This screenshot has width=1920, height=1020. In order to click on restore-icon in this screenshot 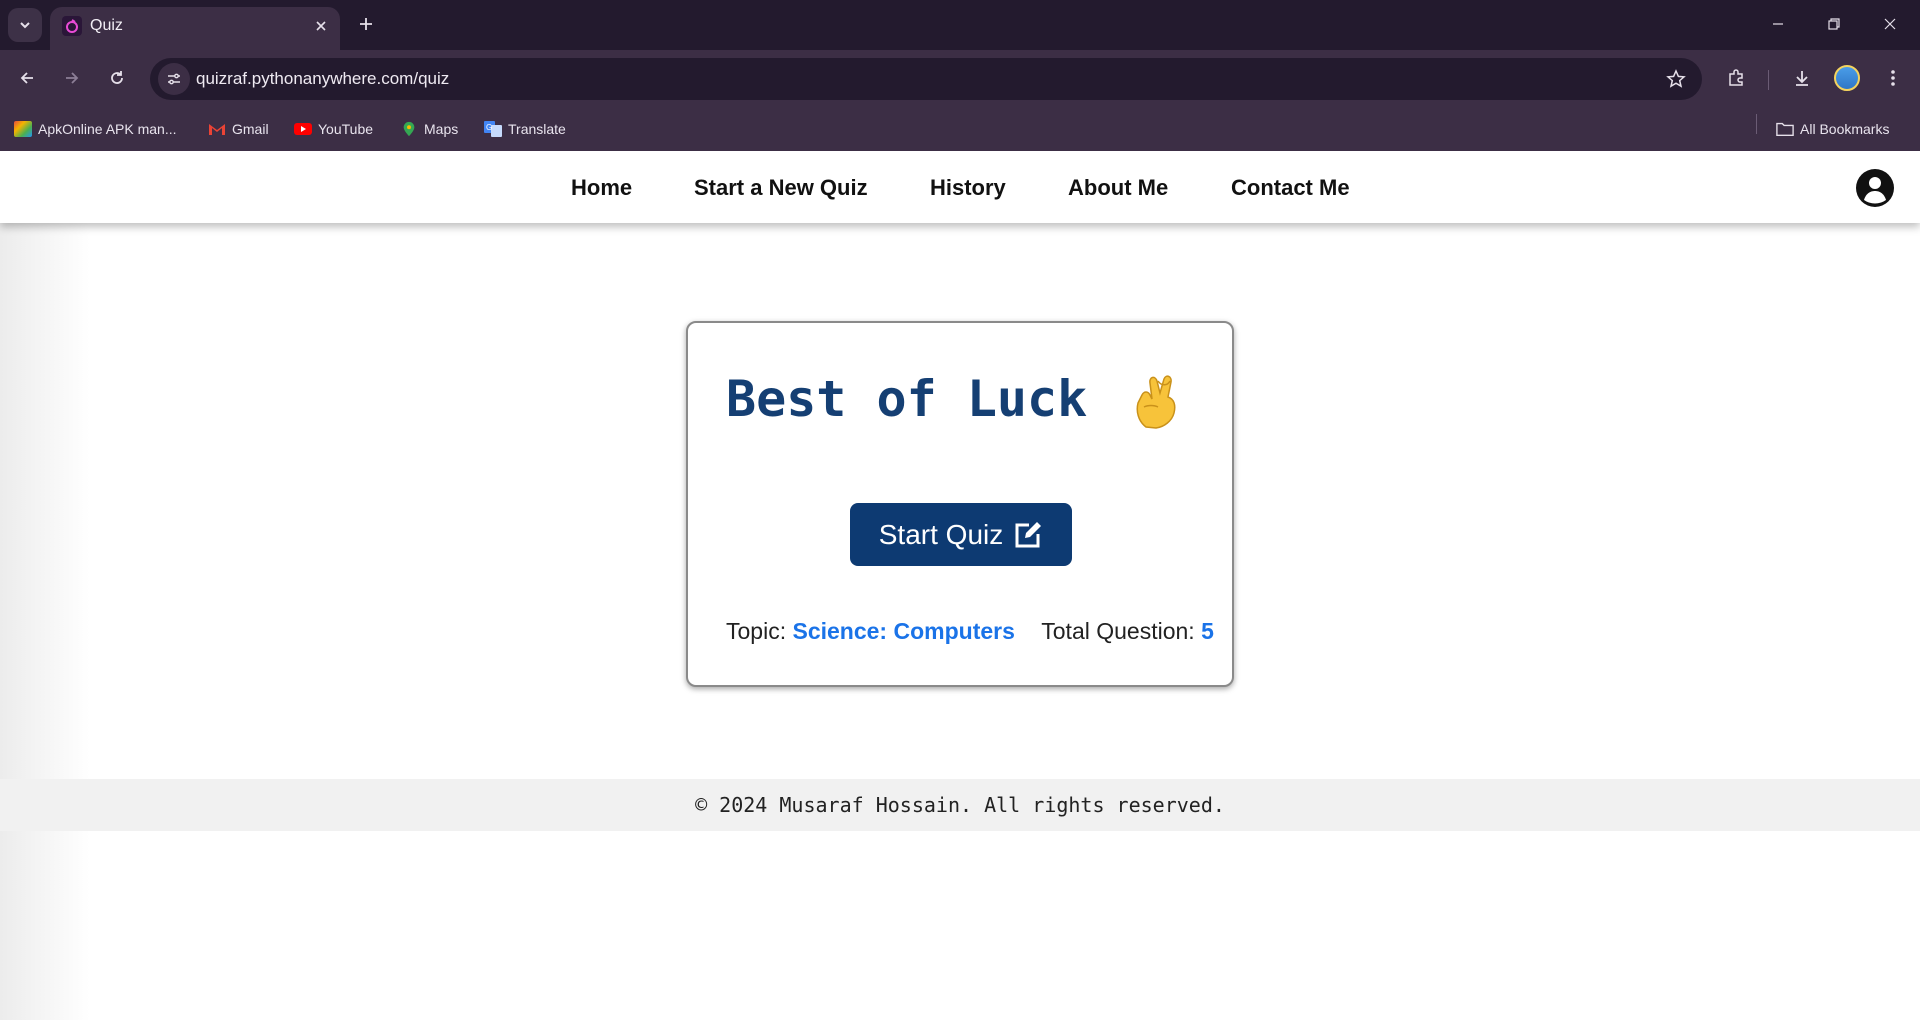, I will do `click(1834, 24)`.